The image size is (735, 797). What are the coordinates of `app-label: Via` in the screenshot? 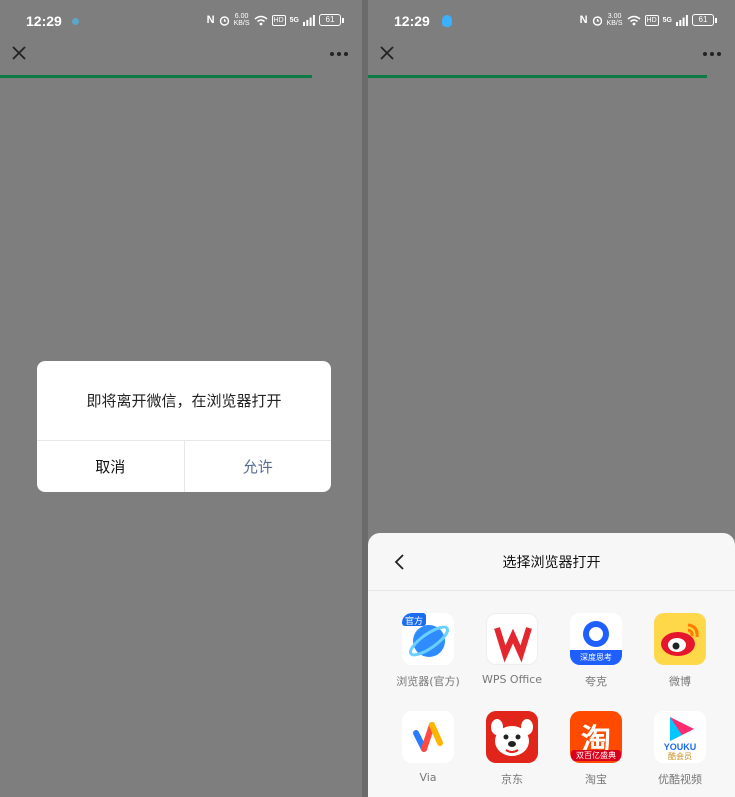 It's located at (428, 777).